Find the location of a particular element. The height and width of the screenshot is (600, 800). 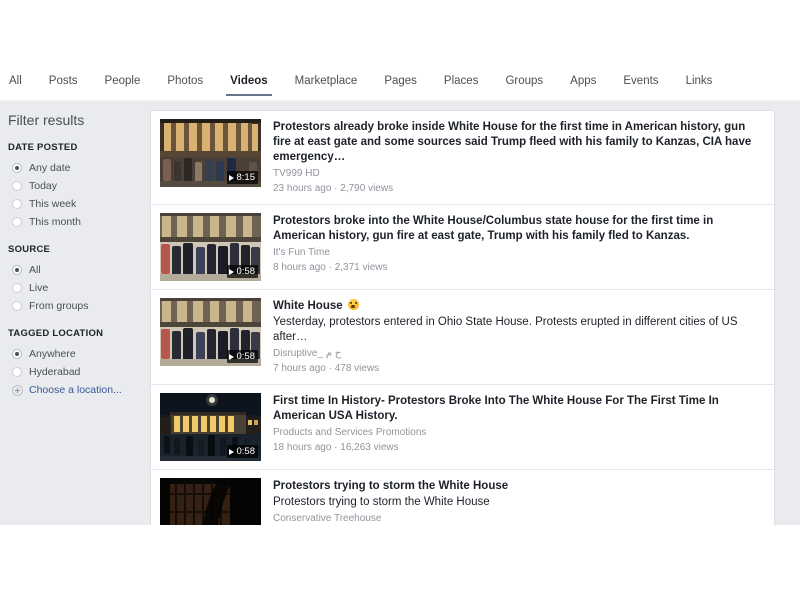

filter-option-all: All is located at coordinates (73, 270).